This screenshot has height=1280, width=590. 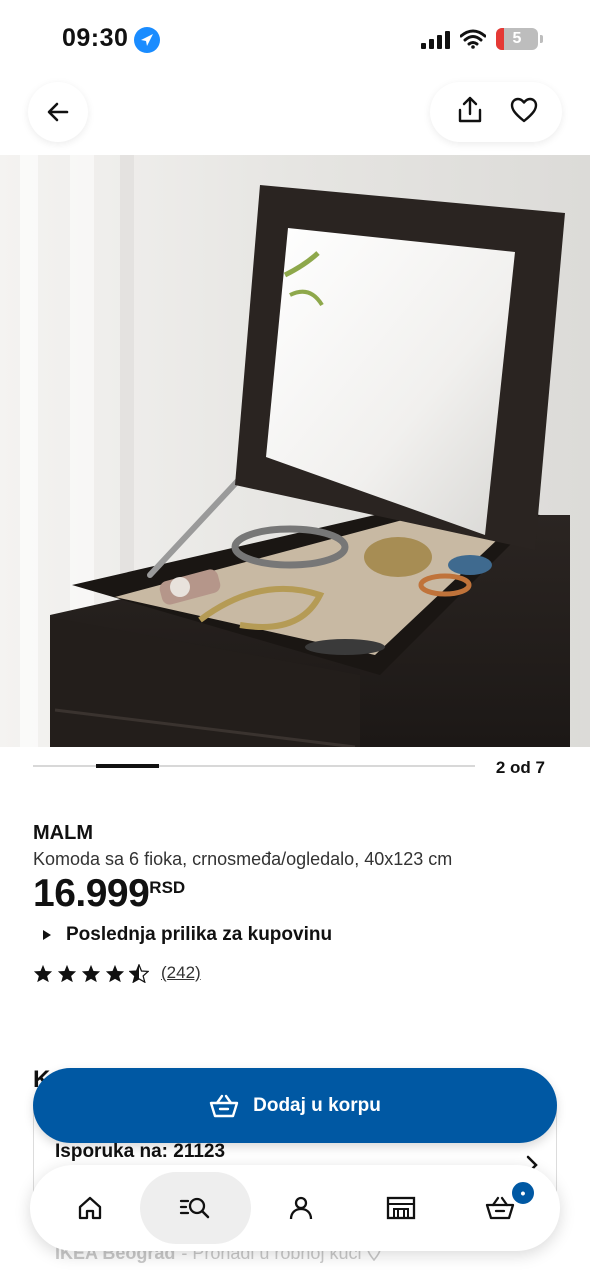 I want to click on delivery-label: Isporuka na: 21123, so click(x=140, y=1151).